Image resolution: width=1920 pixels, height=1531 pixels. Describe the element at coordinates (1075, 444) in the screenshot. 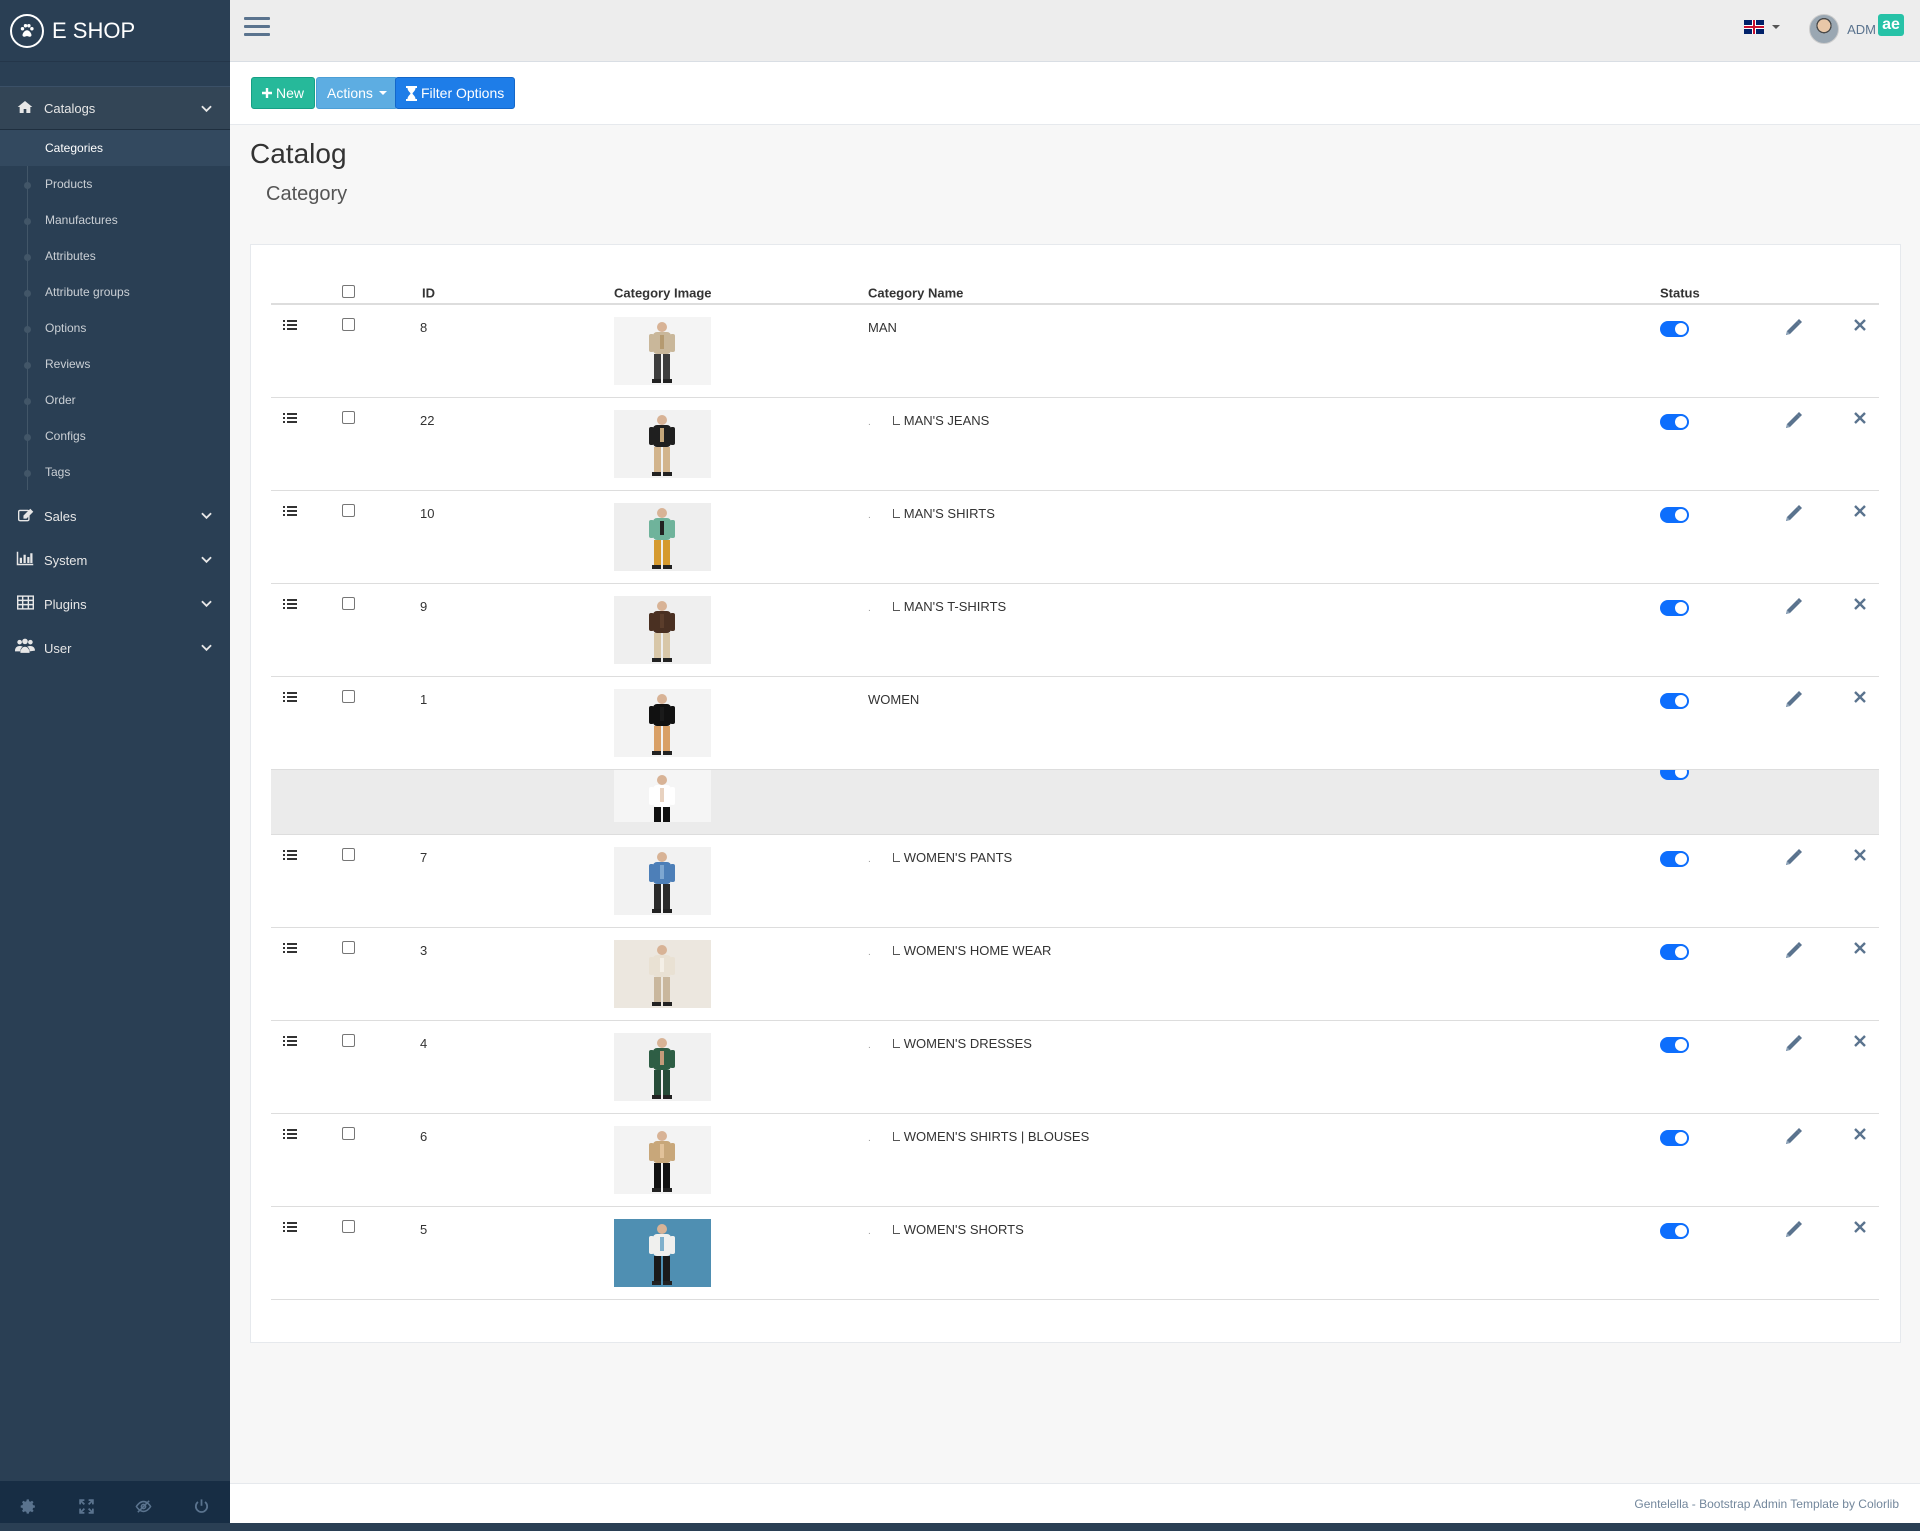

I see `table-row: 22. MAN'S JEANS` at that location.